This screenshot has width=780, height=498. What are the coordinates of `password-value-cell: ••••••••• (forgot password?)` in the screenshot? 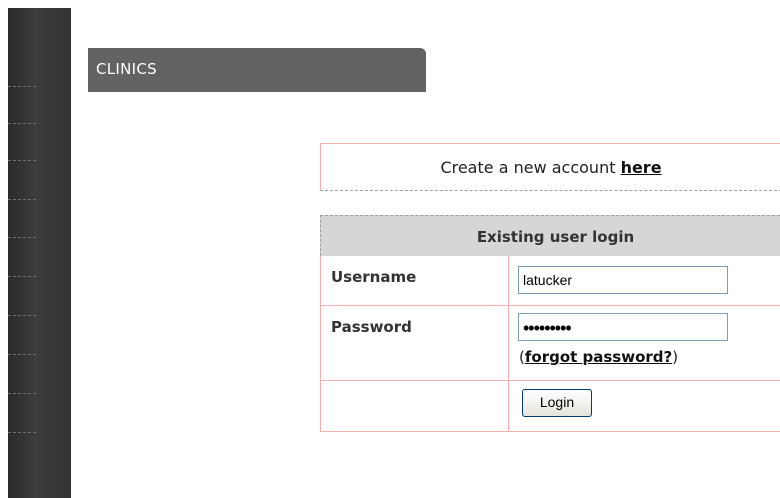 It's located at (644, 343).